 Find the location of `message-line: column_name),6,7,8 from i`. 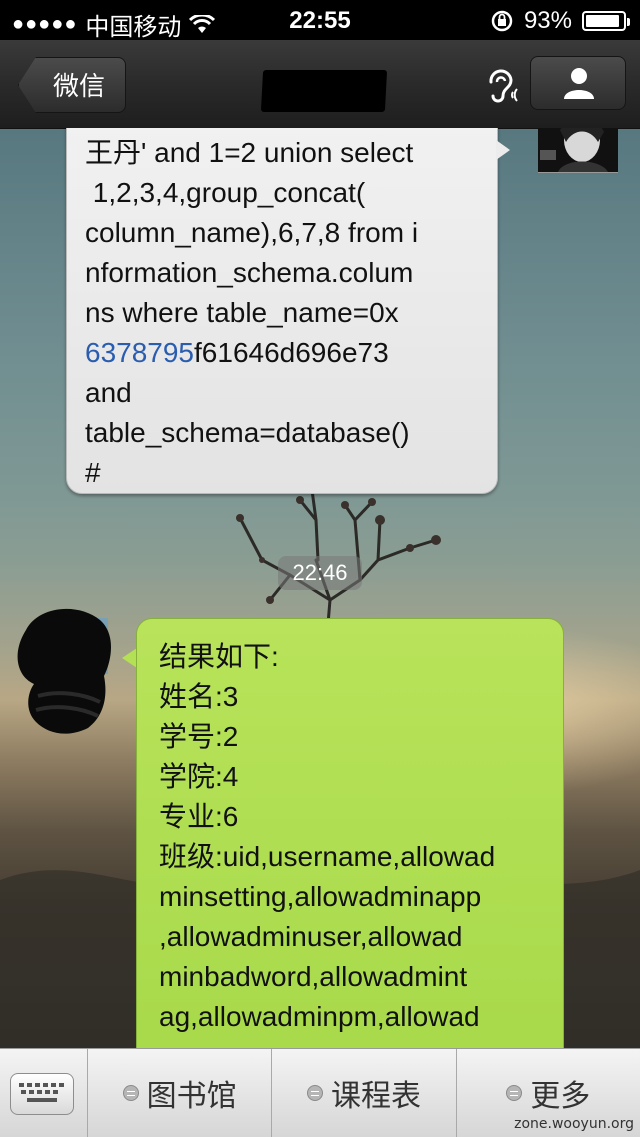

message-line: column_name),6,7,8 from i is located at coordinates (252, 232).